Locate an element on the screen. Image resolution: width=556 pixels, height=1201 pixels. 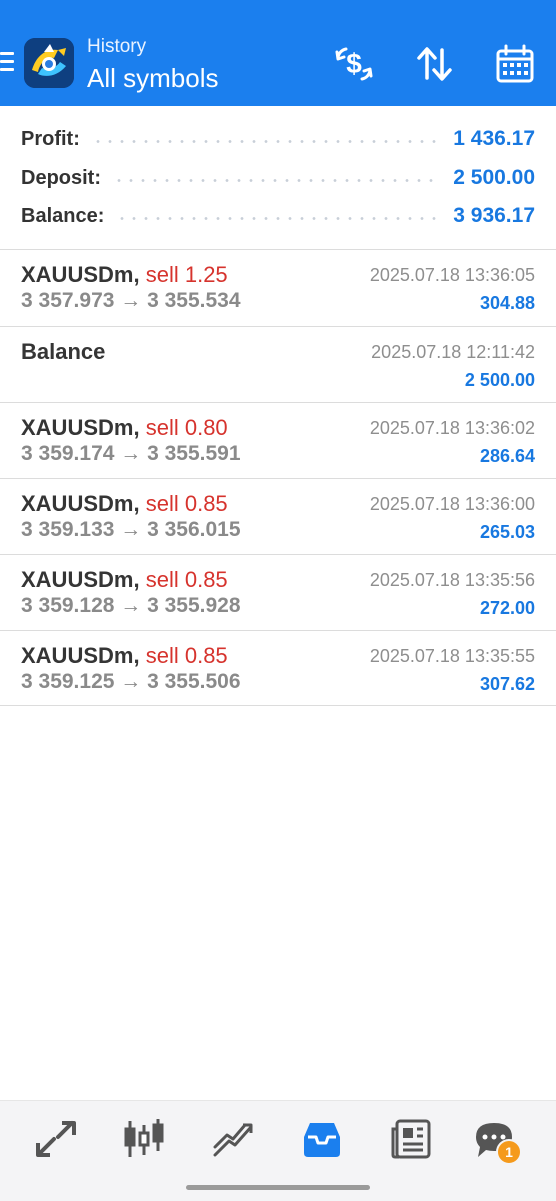
summary-deposit: Deposit: 2 500.00 is located at coordinates (278, 178).